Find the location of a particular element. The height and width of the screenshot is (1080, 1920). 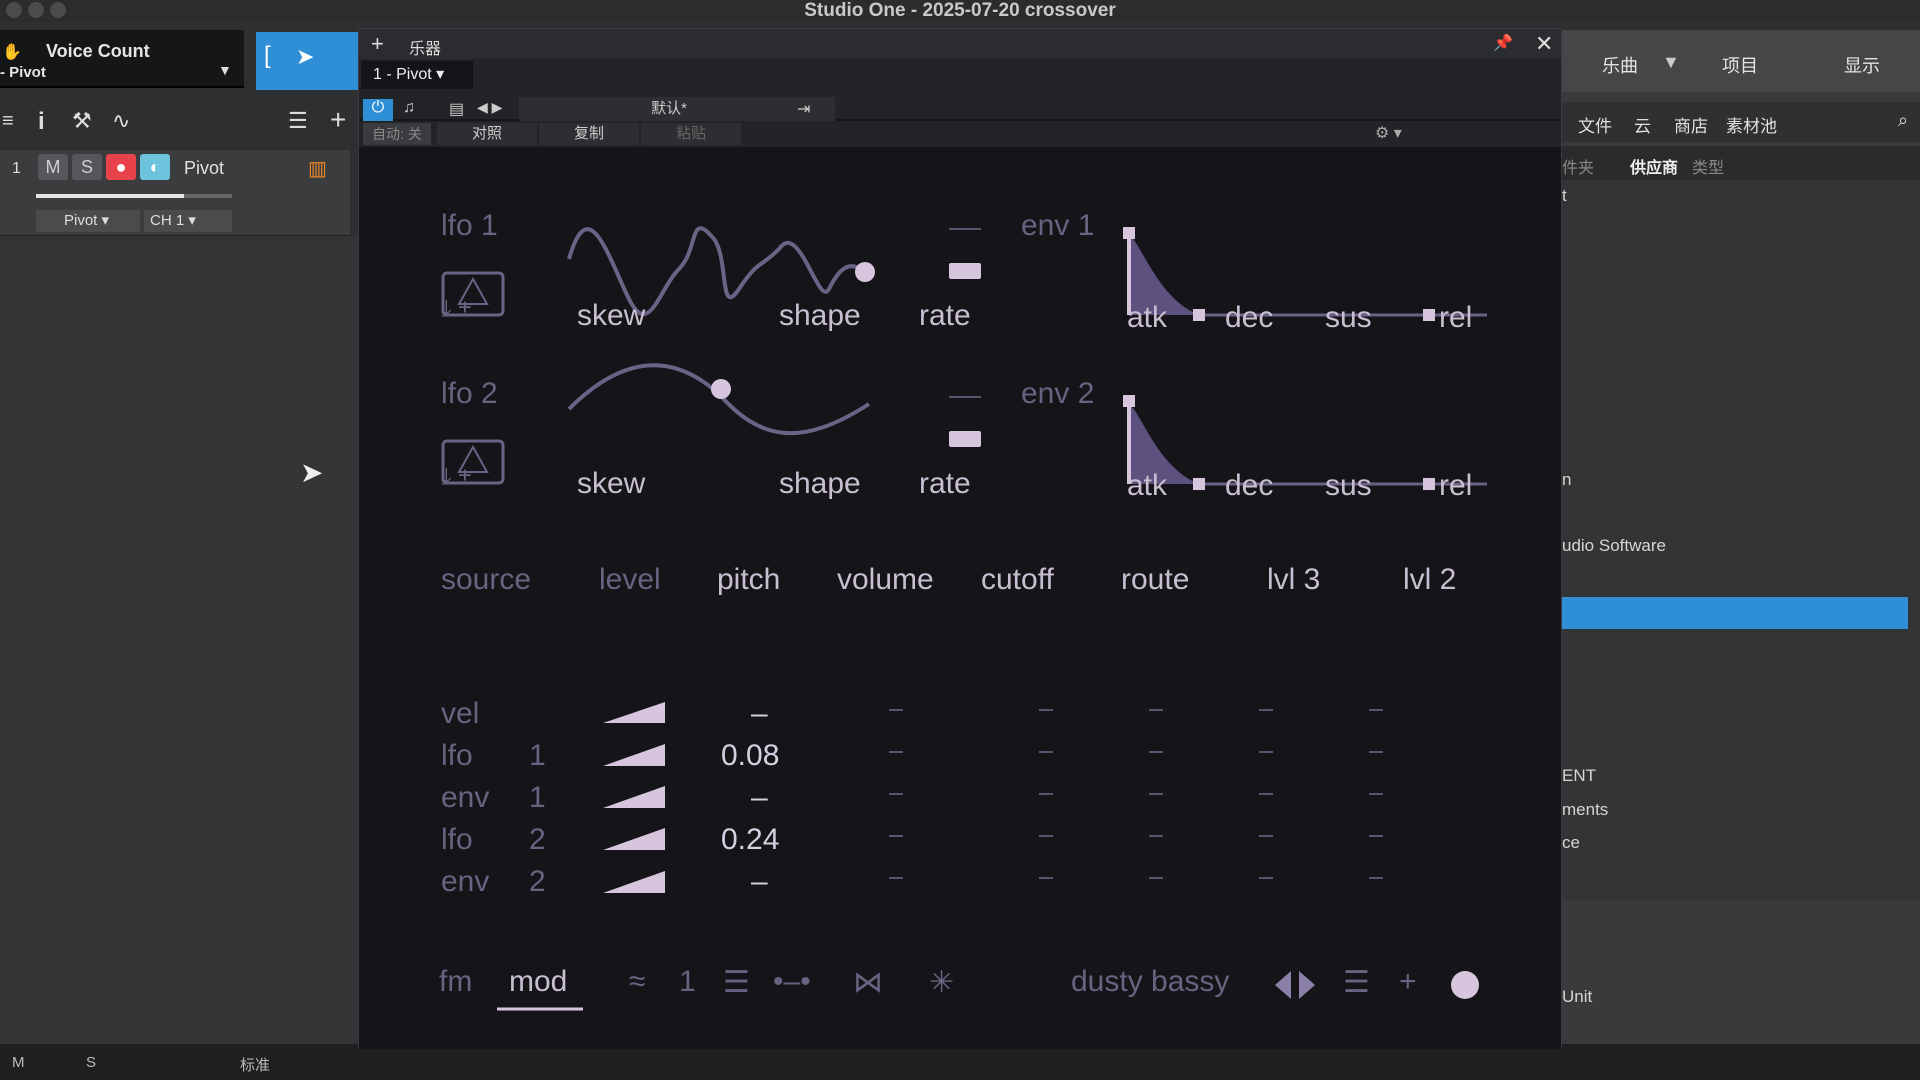

automation-icon: ∿ is located at coordinates (121, 121).